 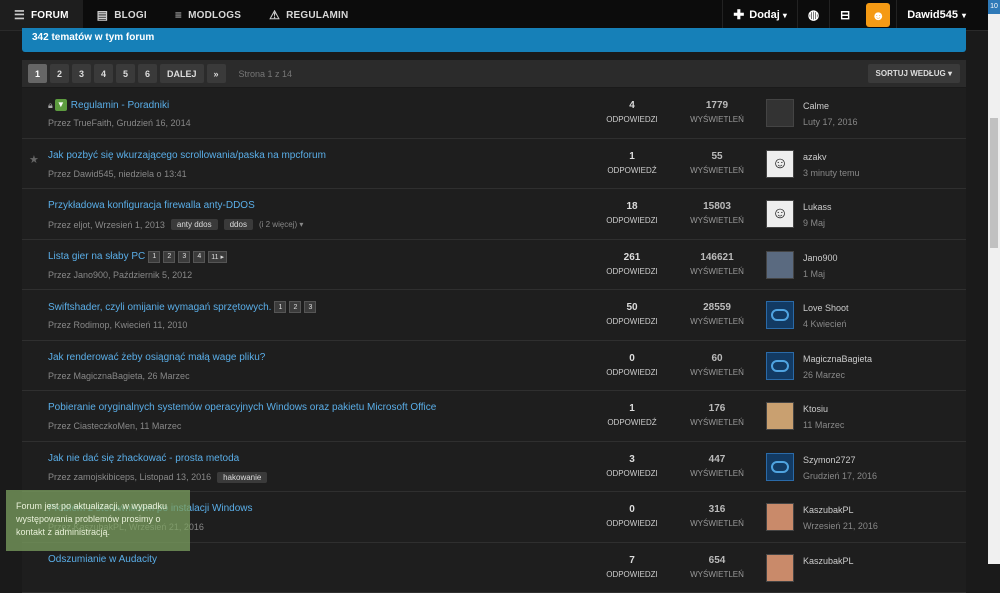 I want to click on last-post-time: Grudzień 17, 2016, so click(x=840, y=476).